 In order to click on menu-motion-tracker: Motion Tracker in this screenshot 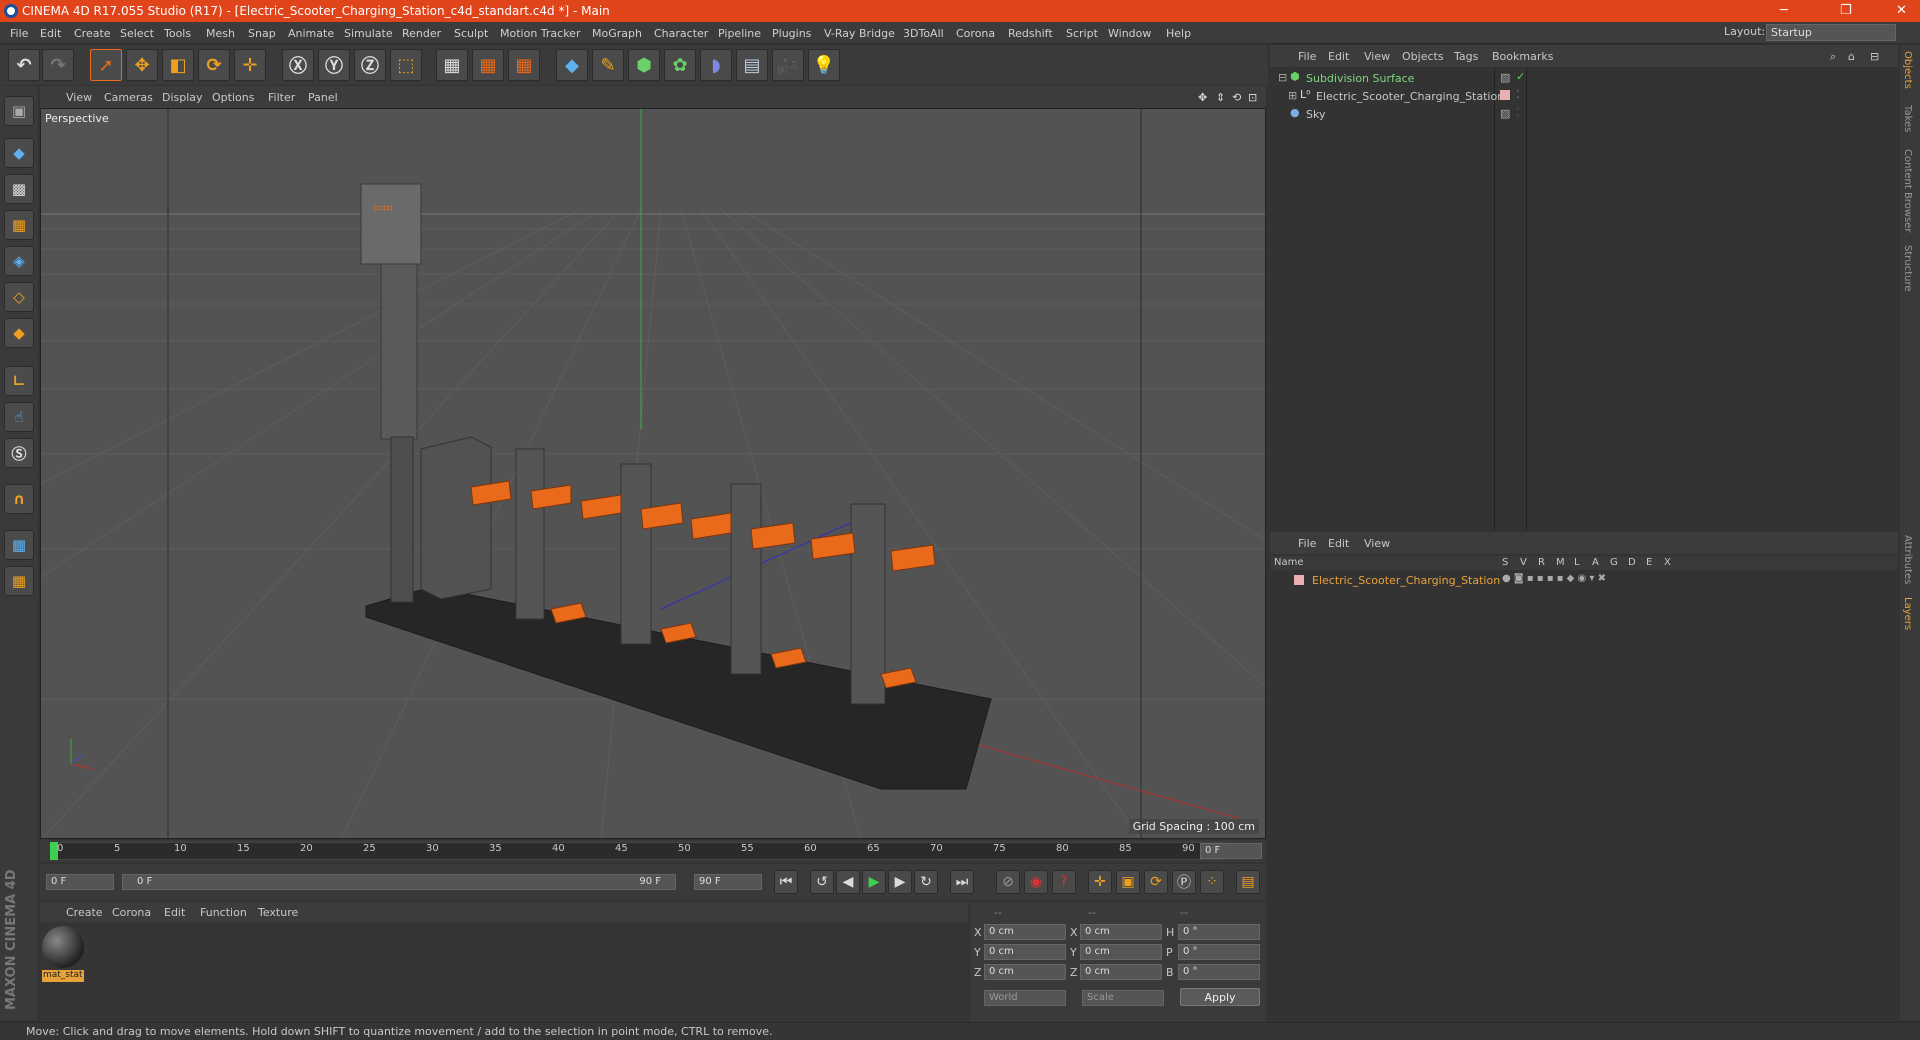, I will do `click(540, 33)`.